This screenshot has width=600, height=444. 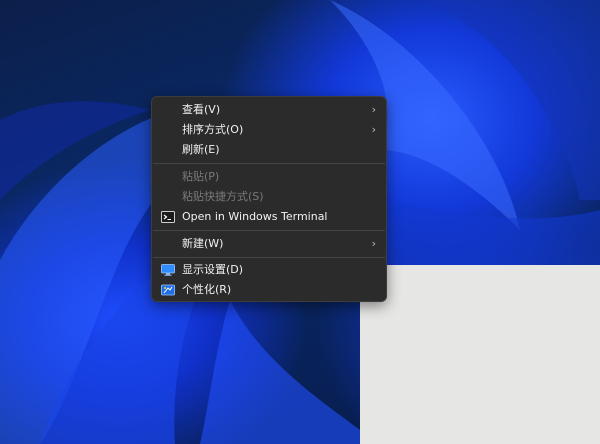 I want to click on personalize-icon, so click(x=168, y=290).